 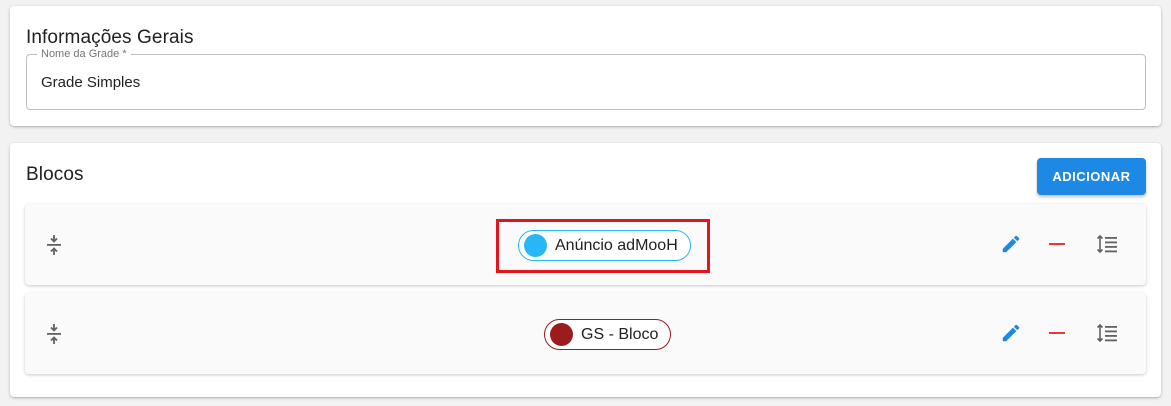 I want to click on grade-name-input, so click(x=586, y=82).